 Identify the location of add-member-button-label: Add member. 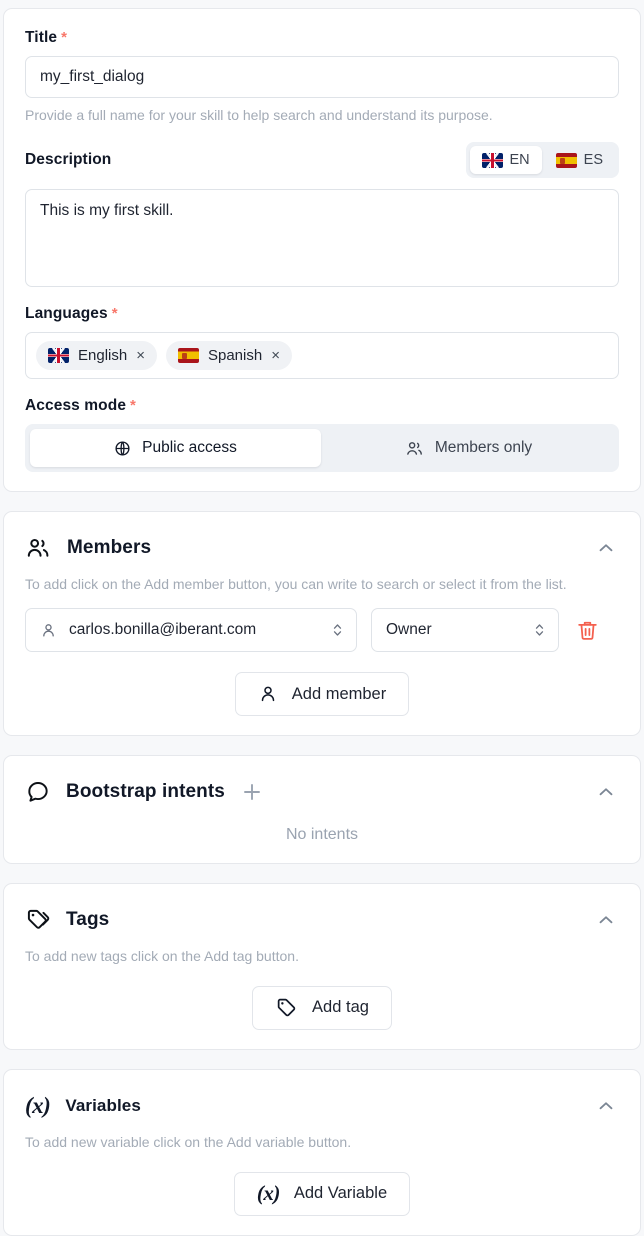
(339, 693).